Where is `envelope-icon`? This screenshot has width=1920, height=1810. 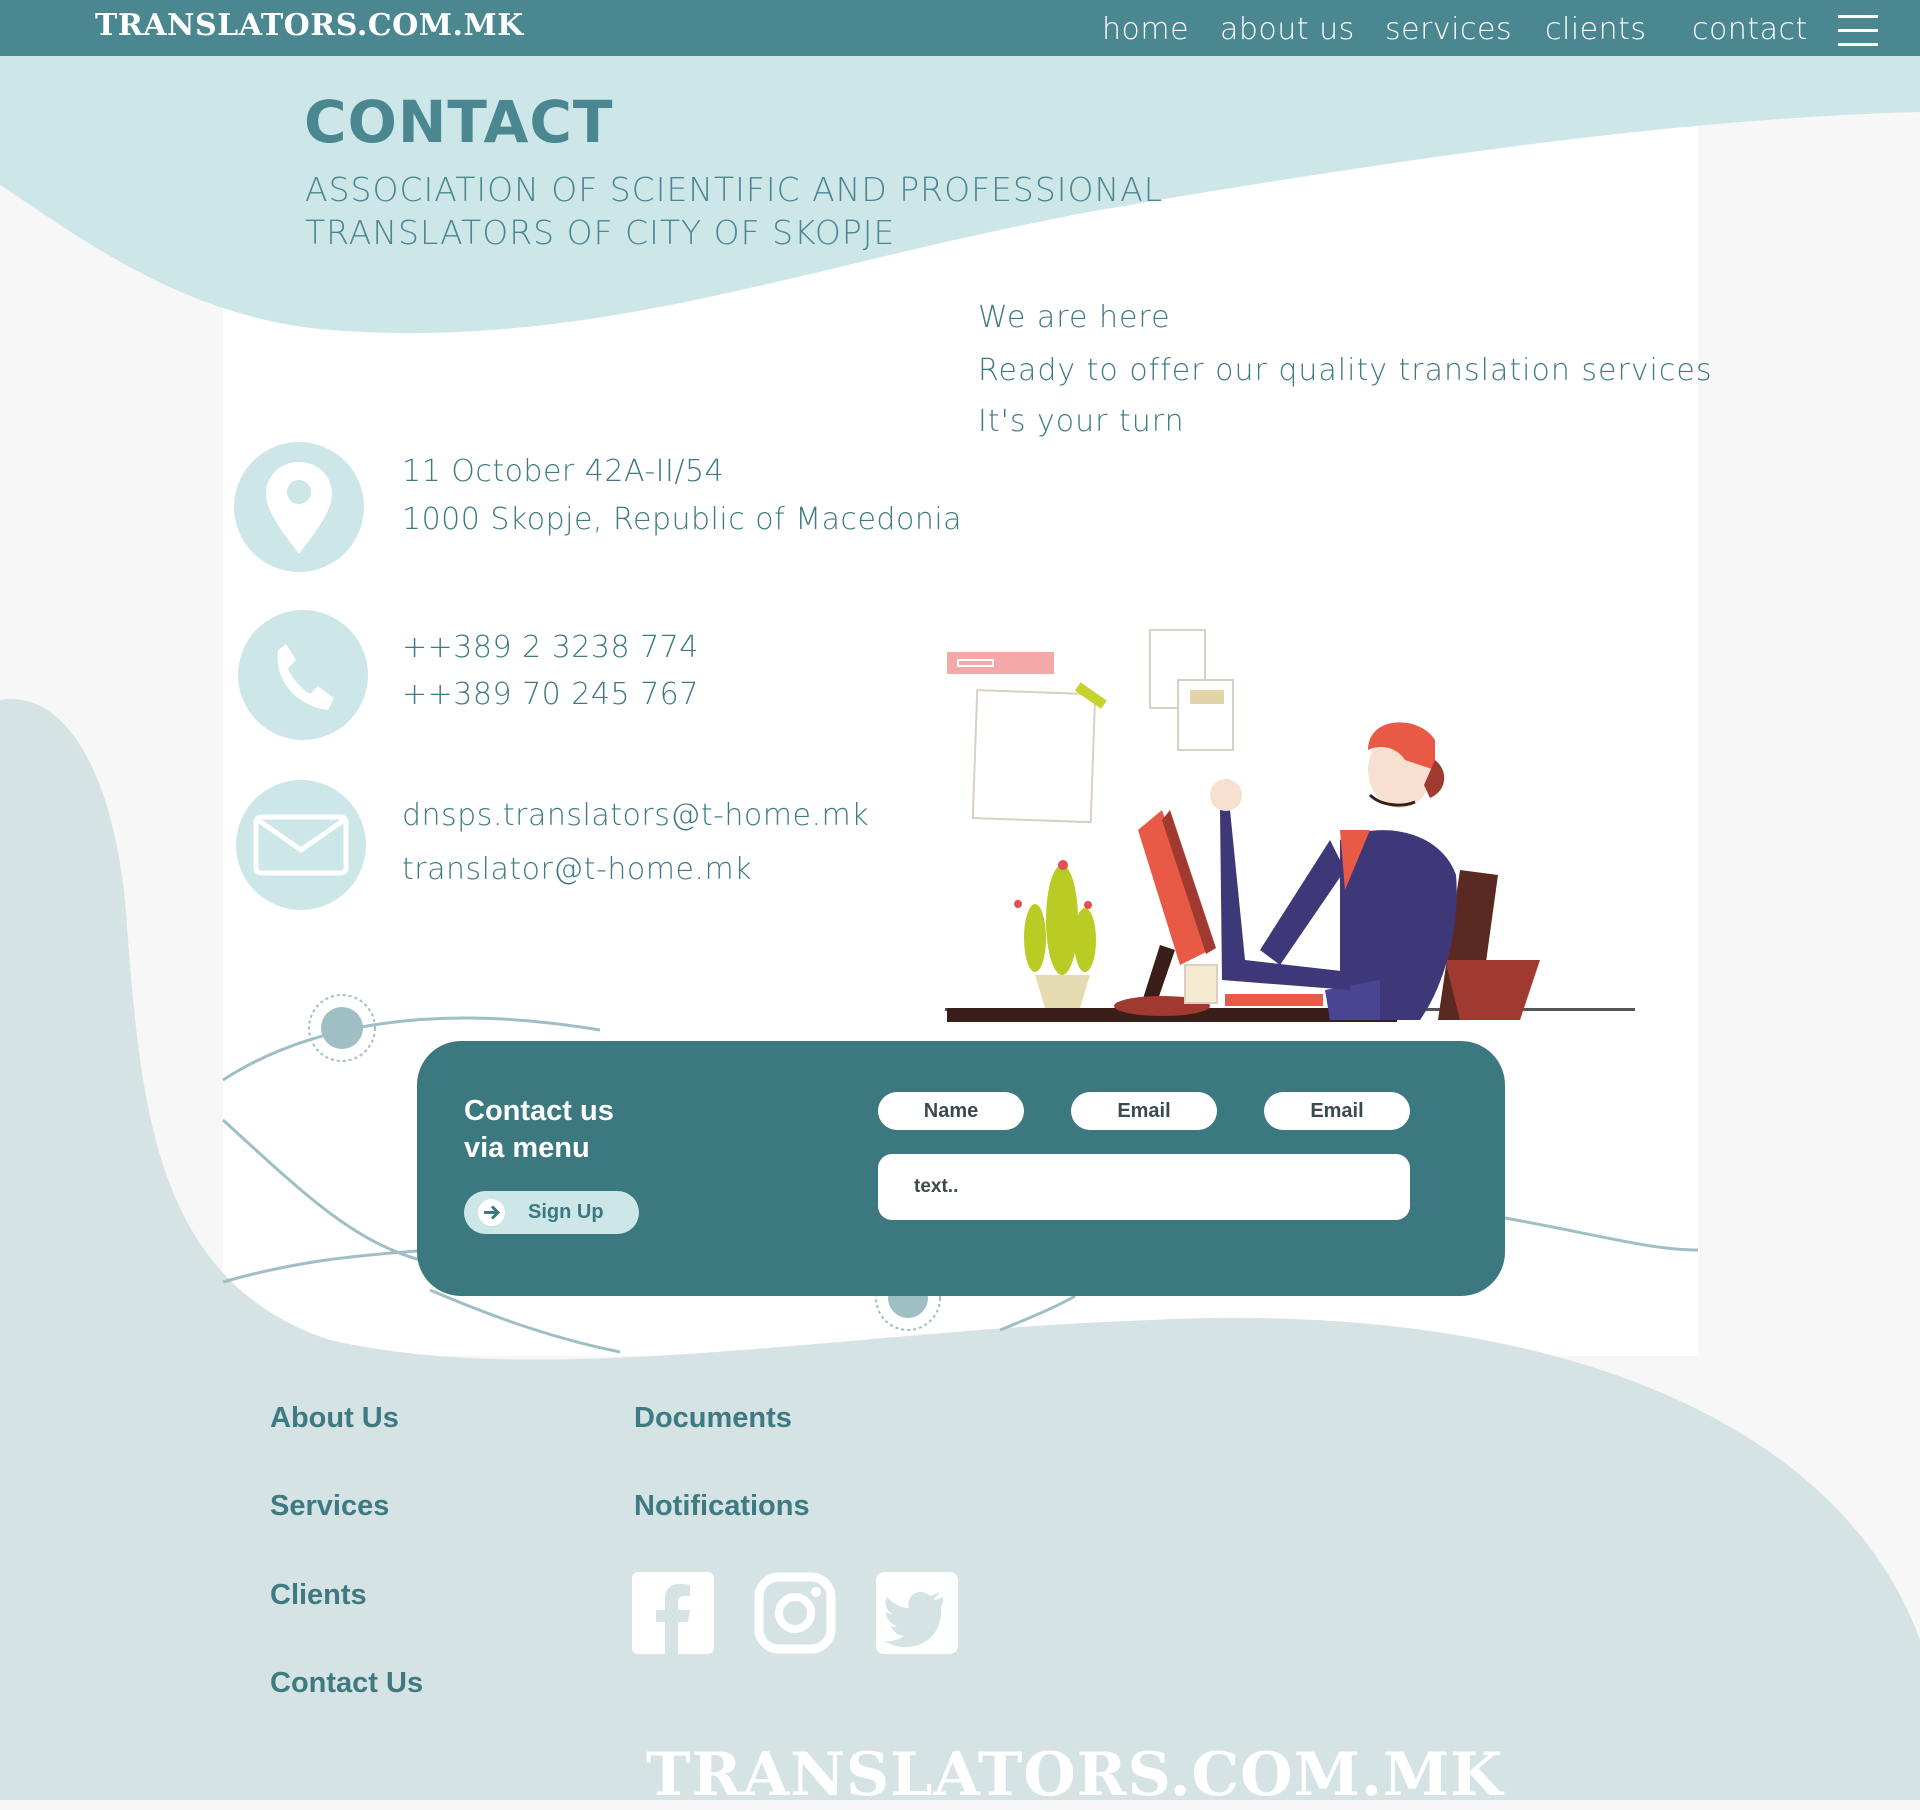 envelope-icon is located at coordinates (301, 845).